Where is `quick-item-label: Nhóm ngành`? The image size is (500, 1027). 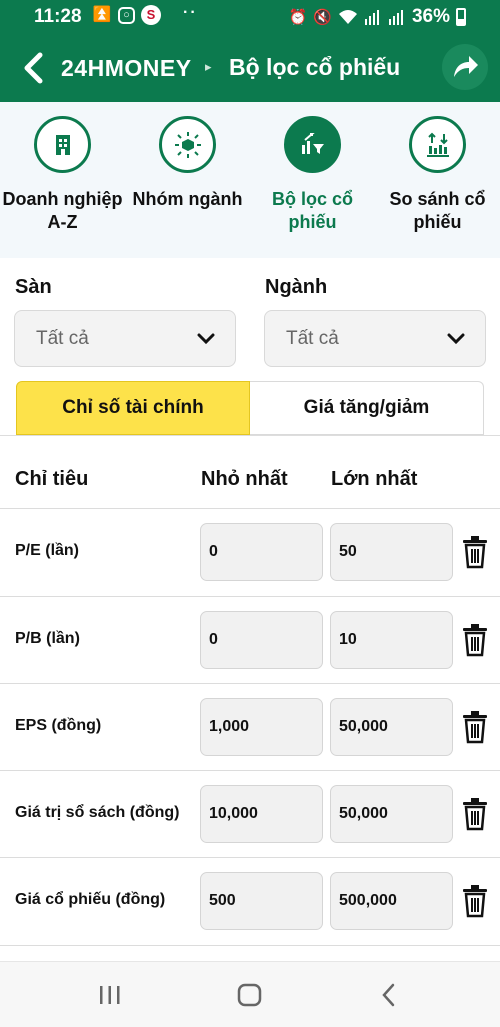
quick-item-label: Nhóm ngành is located at coordinates (187, 199).